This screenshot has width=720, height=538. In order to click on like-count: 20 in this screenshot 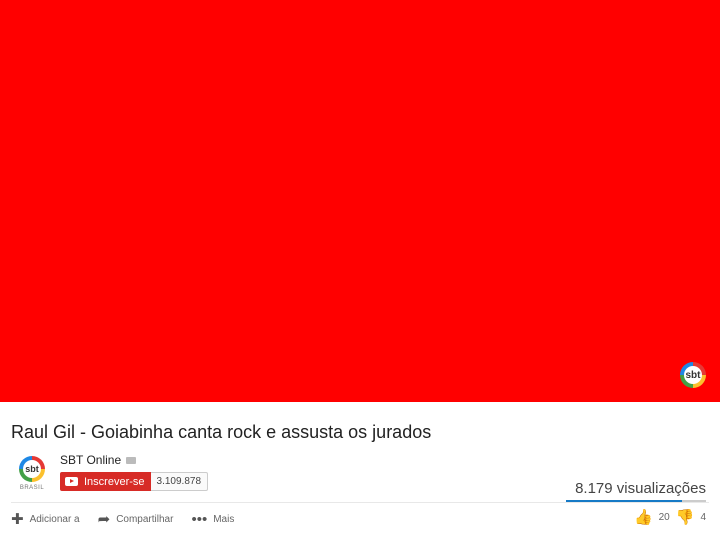, I will do `click(664, 517)`.